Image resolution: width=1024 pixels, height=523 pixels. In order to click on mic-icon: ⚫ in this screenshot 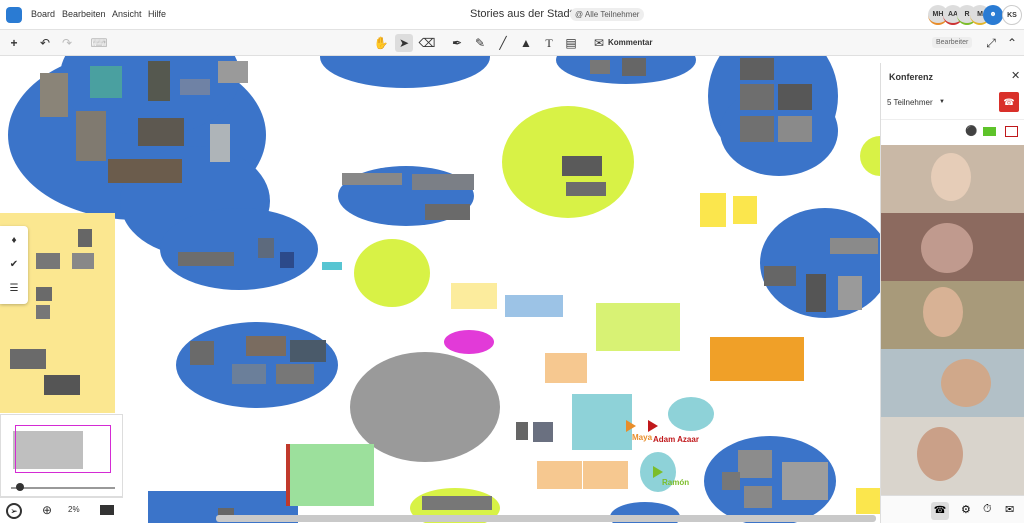, I will do `click(971, 131)`.